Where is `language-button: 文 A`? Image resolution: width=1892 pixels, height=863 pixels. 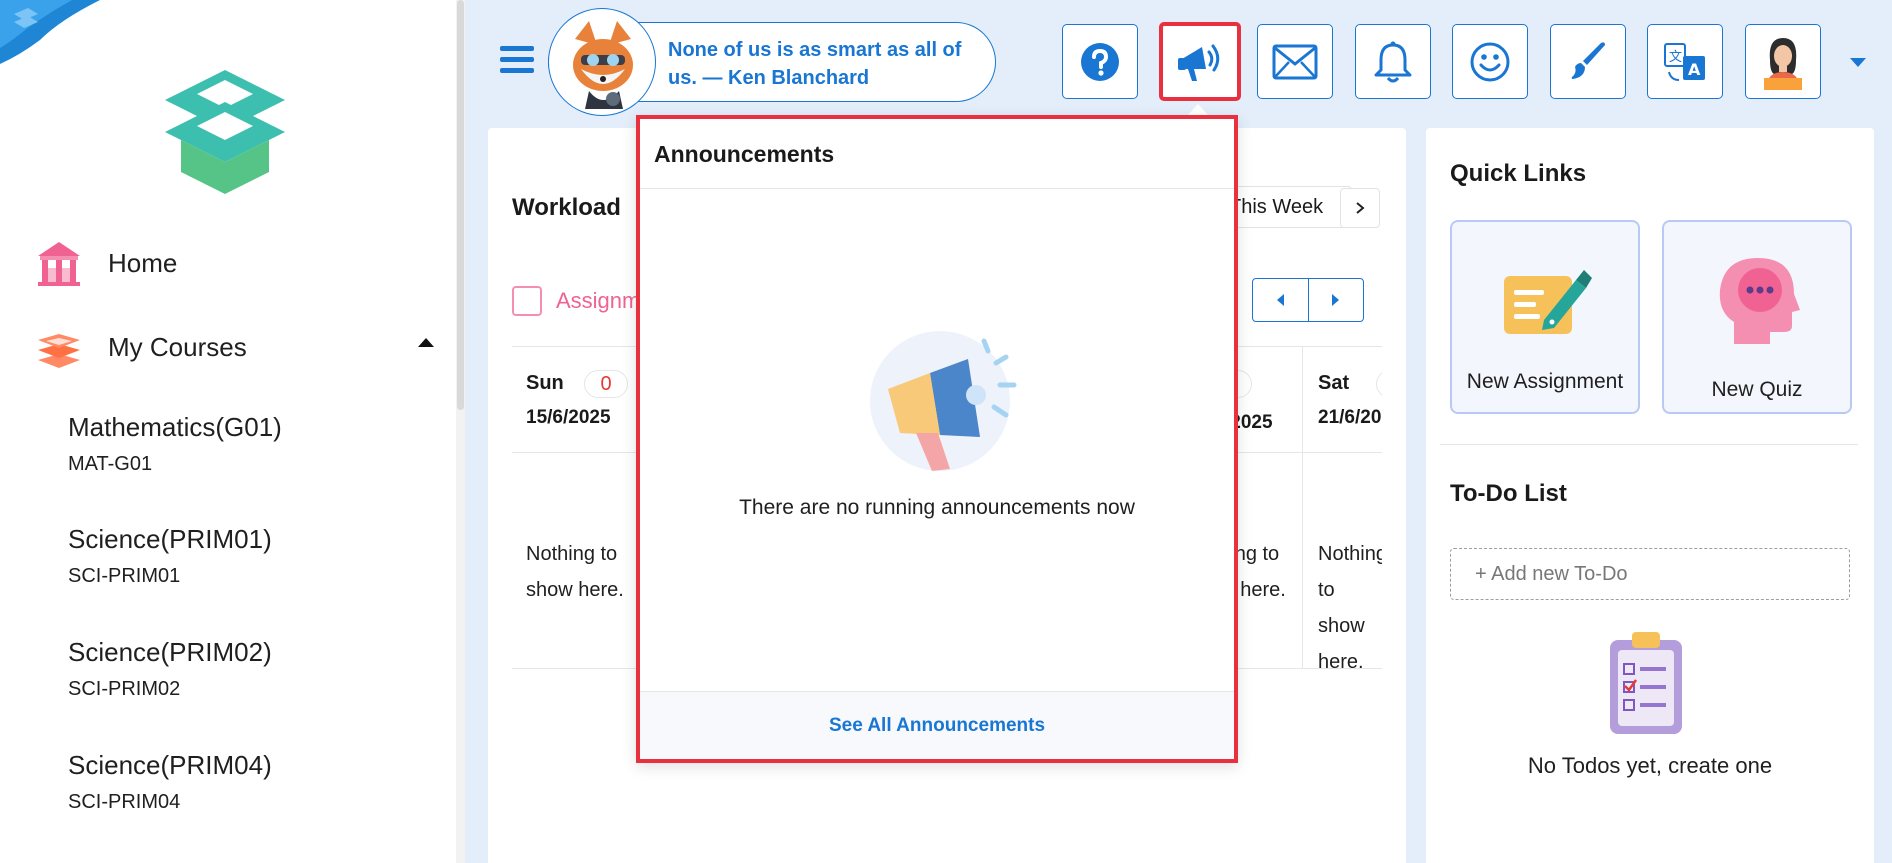
language-button: 文 A is located at coordinates (1685, 61).